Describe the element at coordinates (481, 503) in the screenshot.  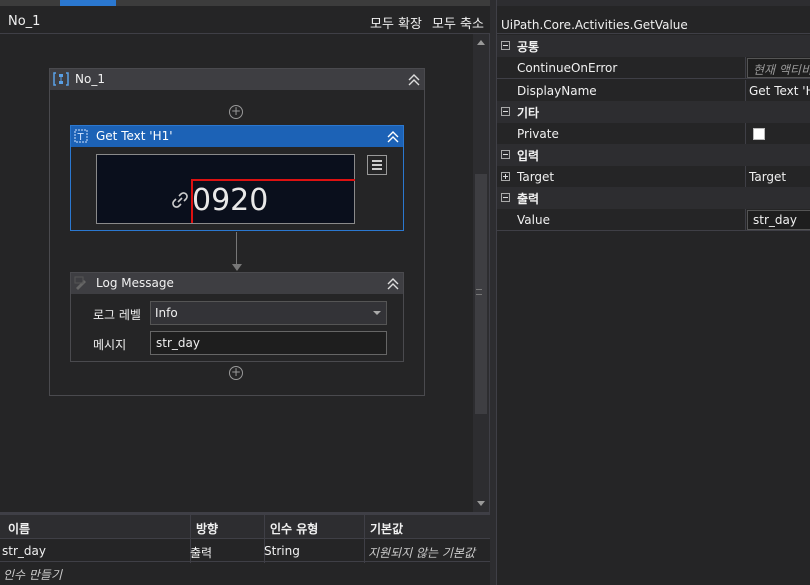
I see `scroll-down-icon` at that location.